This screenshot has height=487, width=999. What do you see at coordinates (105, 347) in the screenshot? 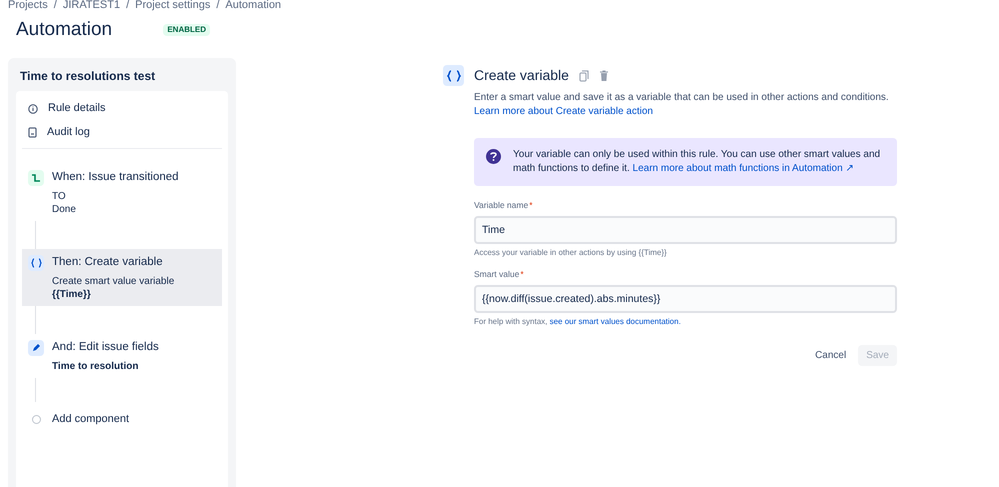
I see `step-title: And: Edit issue fields` at bounding box center [105, 347].